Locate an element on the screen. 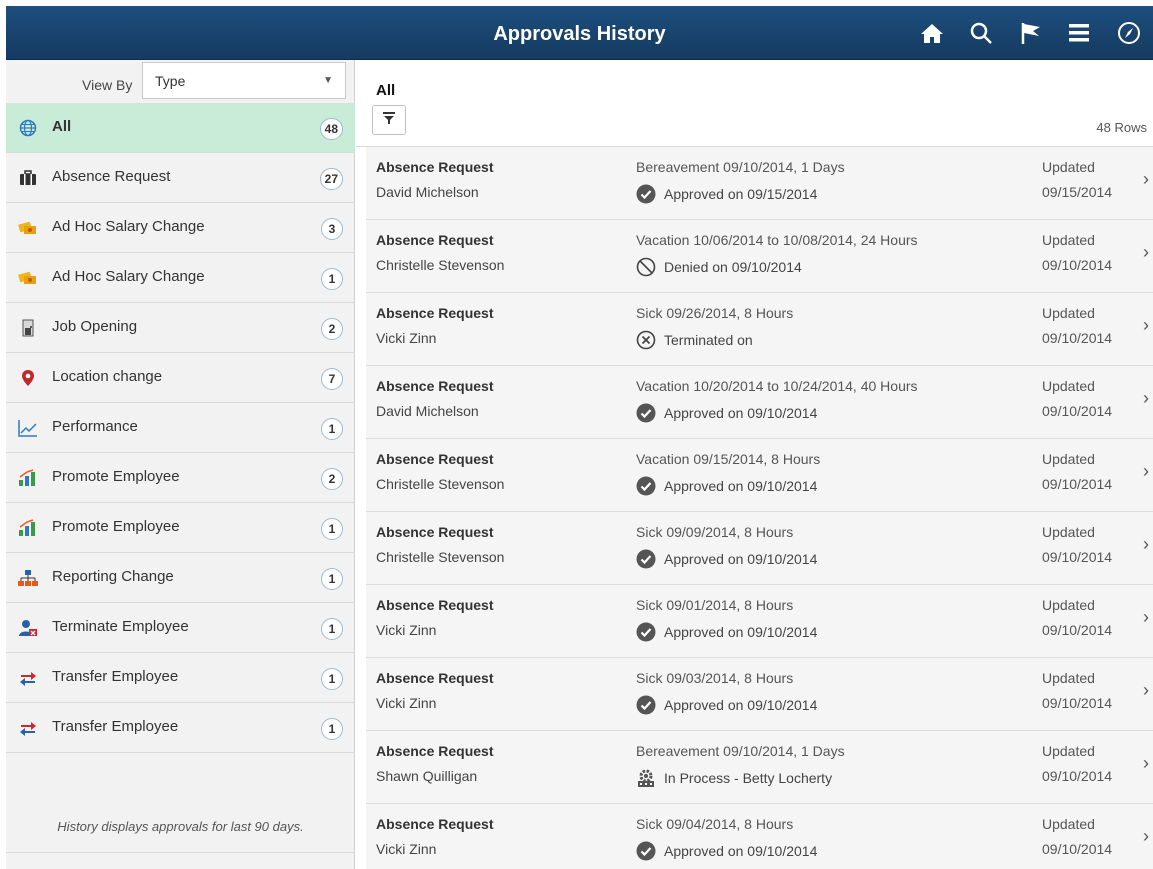 The image size is (1153, 869). nav-item-label: All is located at coordinates (62, 126).